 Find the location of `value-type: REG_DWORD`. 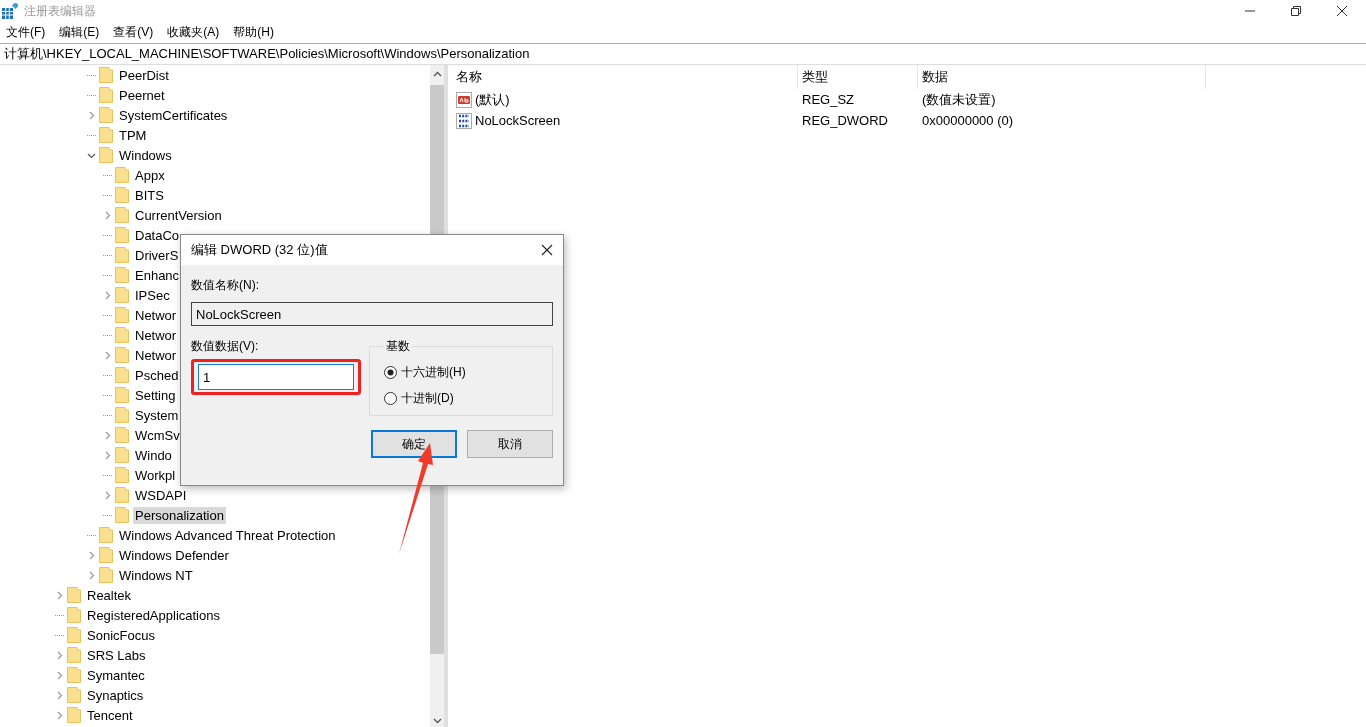

value-type: REG_DWORD is located at coordinates (845, 120).